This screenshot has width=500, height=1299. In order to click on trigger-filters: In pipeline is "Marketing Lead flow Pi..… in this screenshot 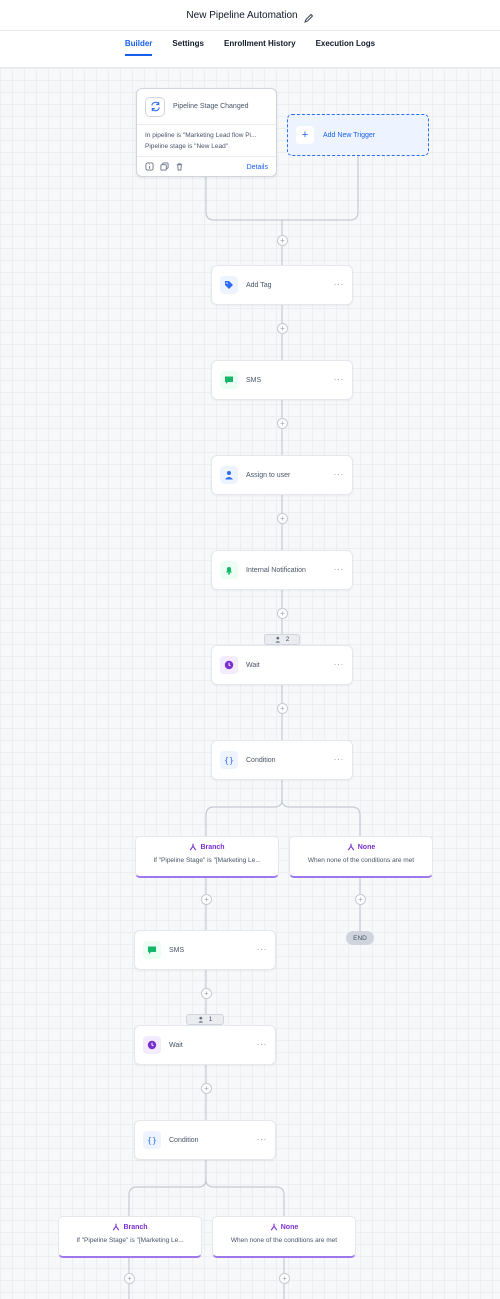, I will do `click(206, 141)`.